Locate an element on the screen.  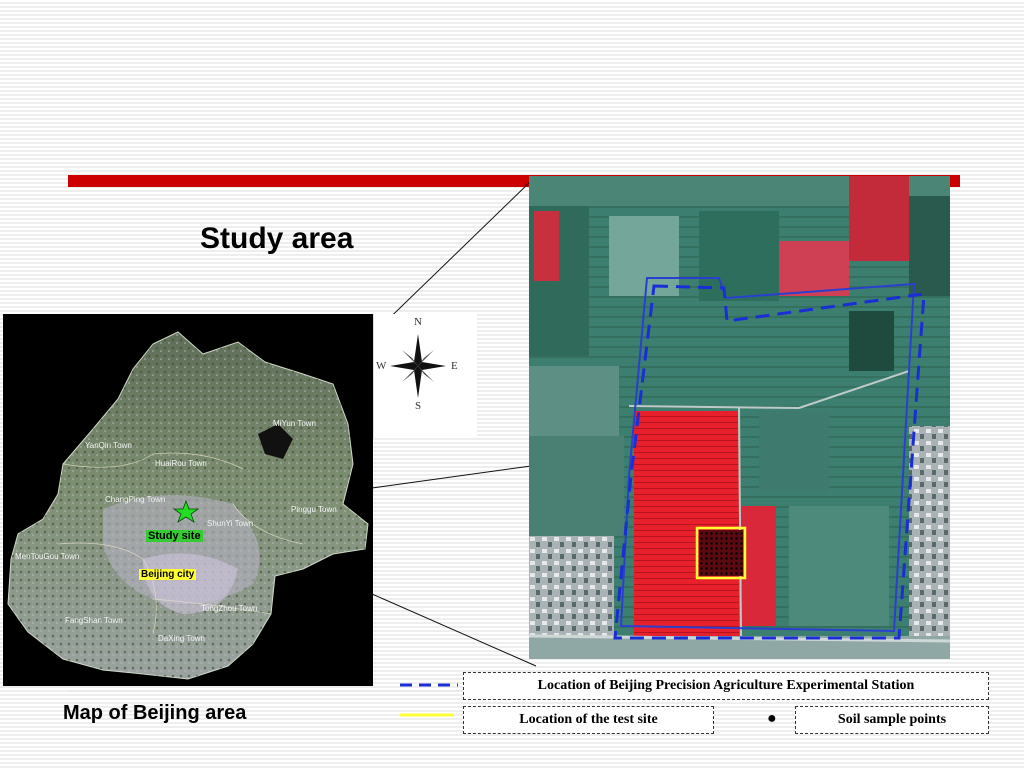
town-label: Pinggu Town is located at coordinates (314, 509).